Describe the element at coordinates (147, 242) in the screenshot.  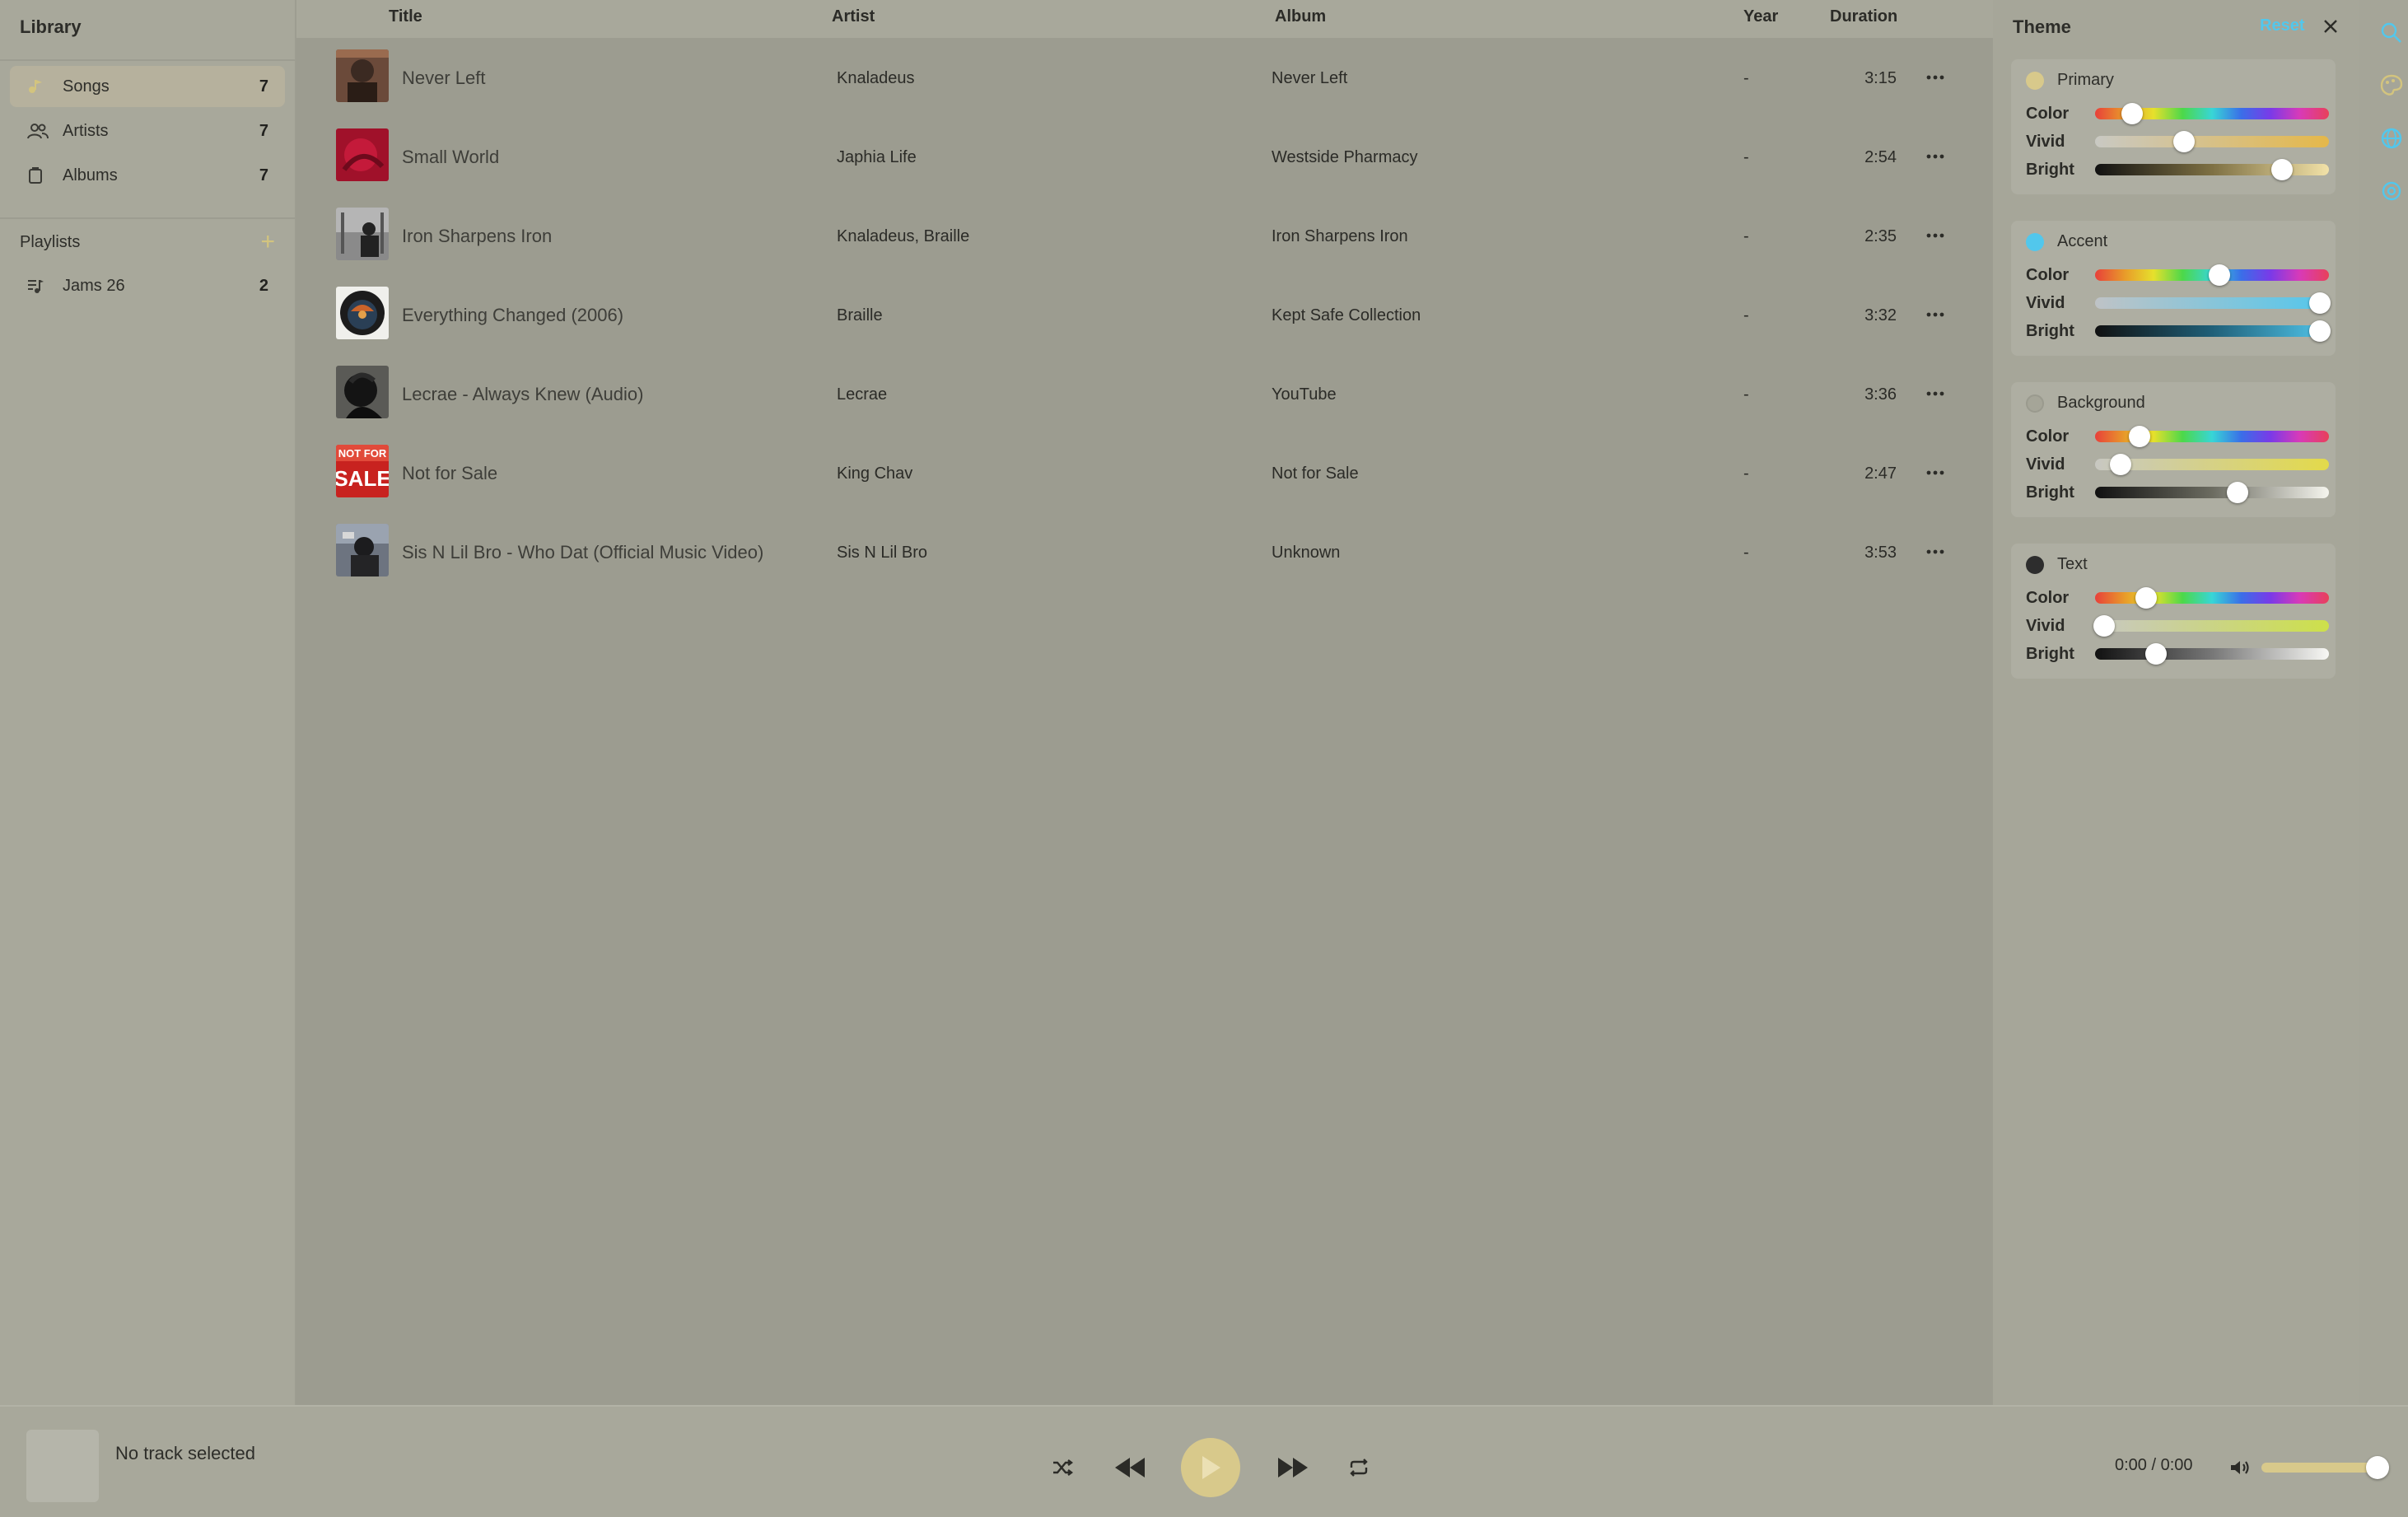
I see `playlists-header: Playlists +` at that location.